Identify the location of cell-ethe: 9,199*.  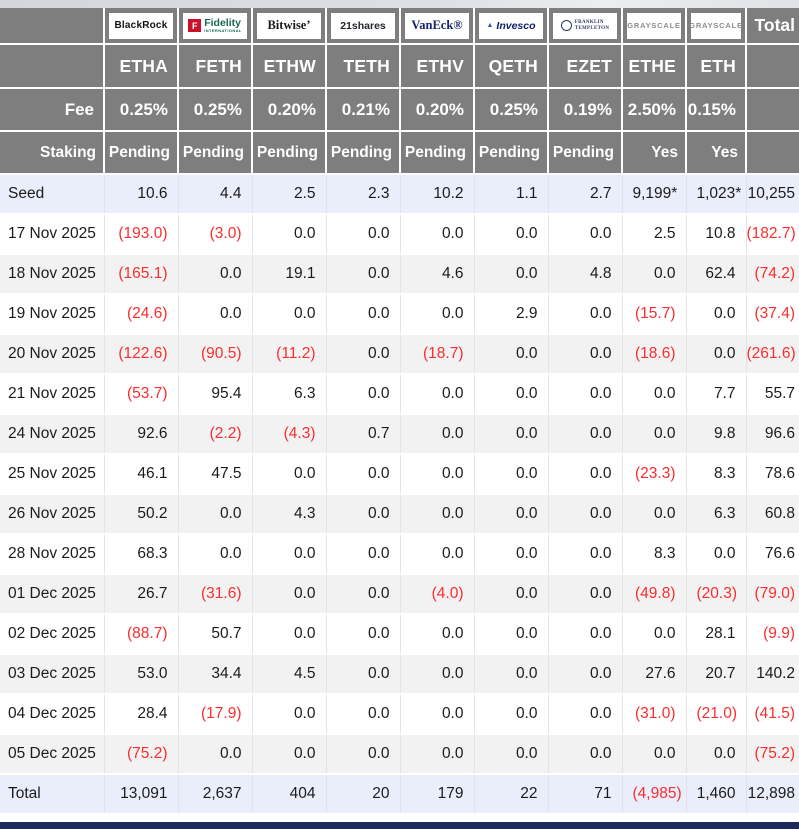
(654, 194).